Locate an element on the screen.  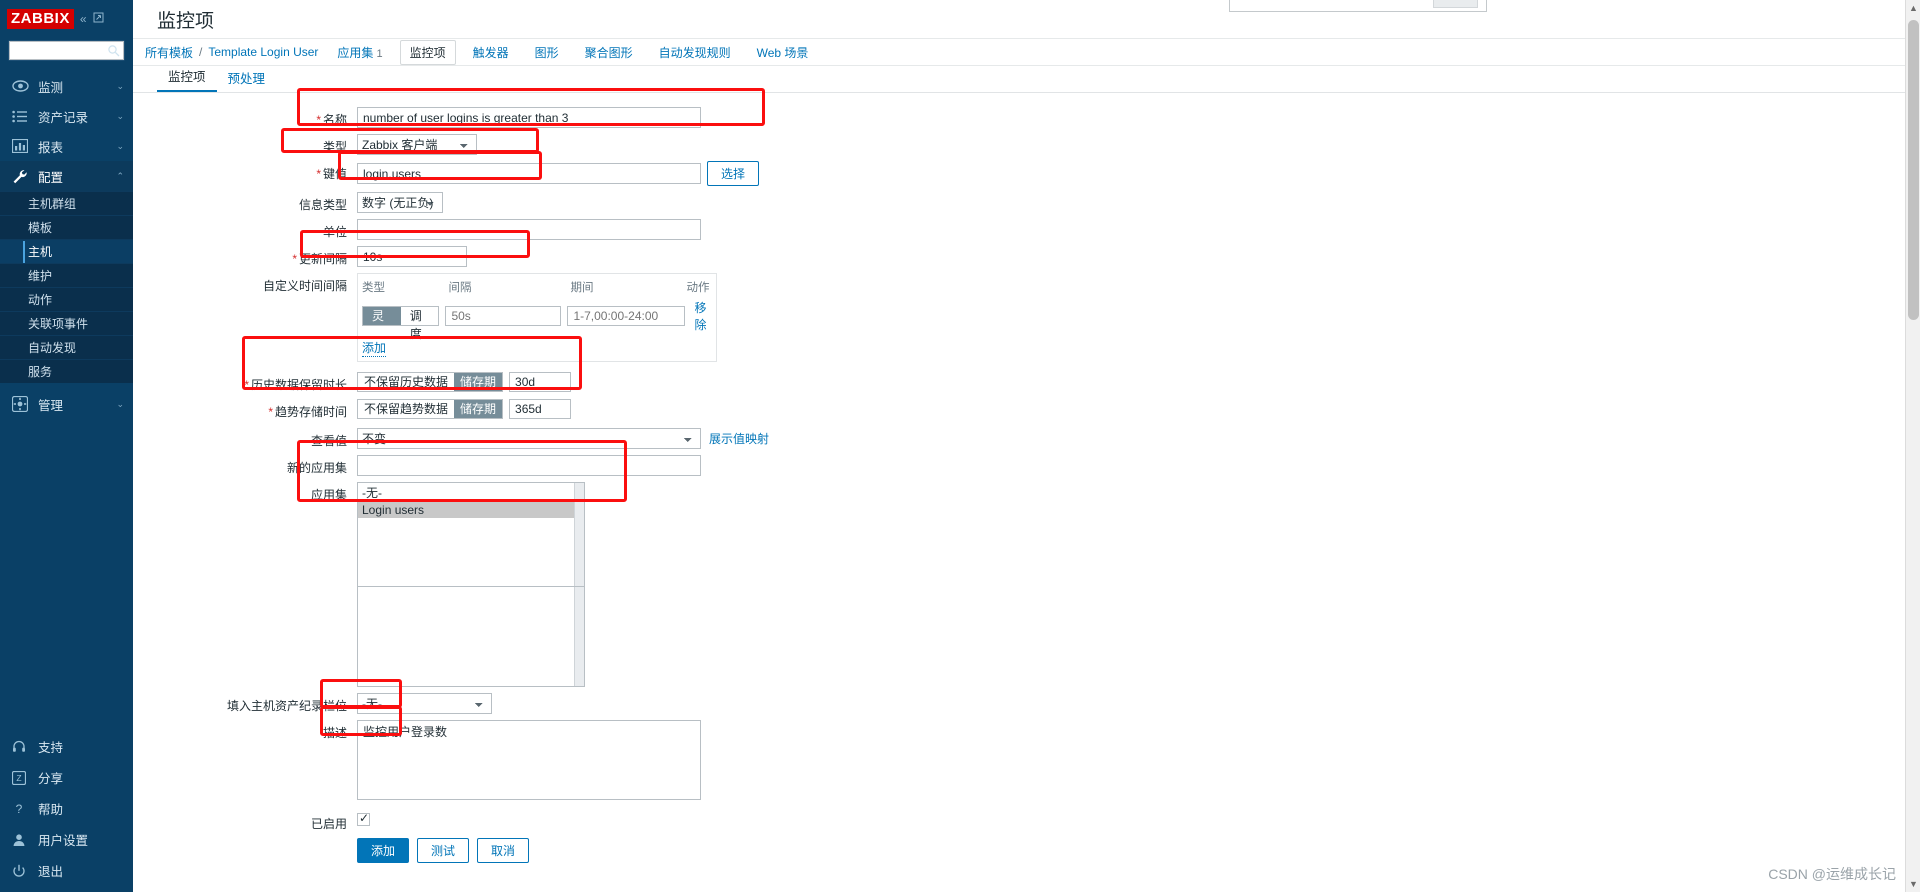
sidebar-item-help: ? 帮助 is located at coordinates (66, 808).